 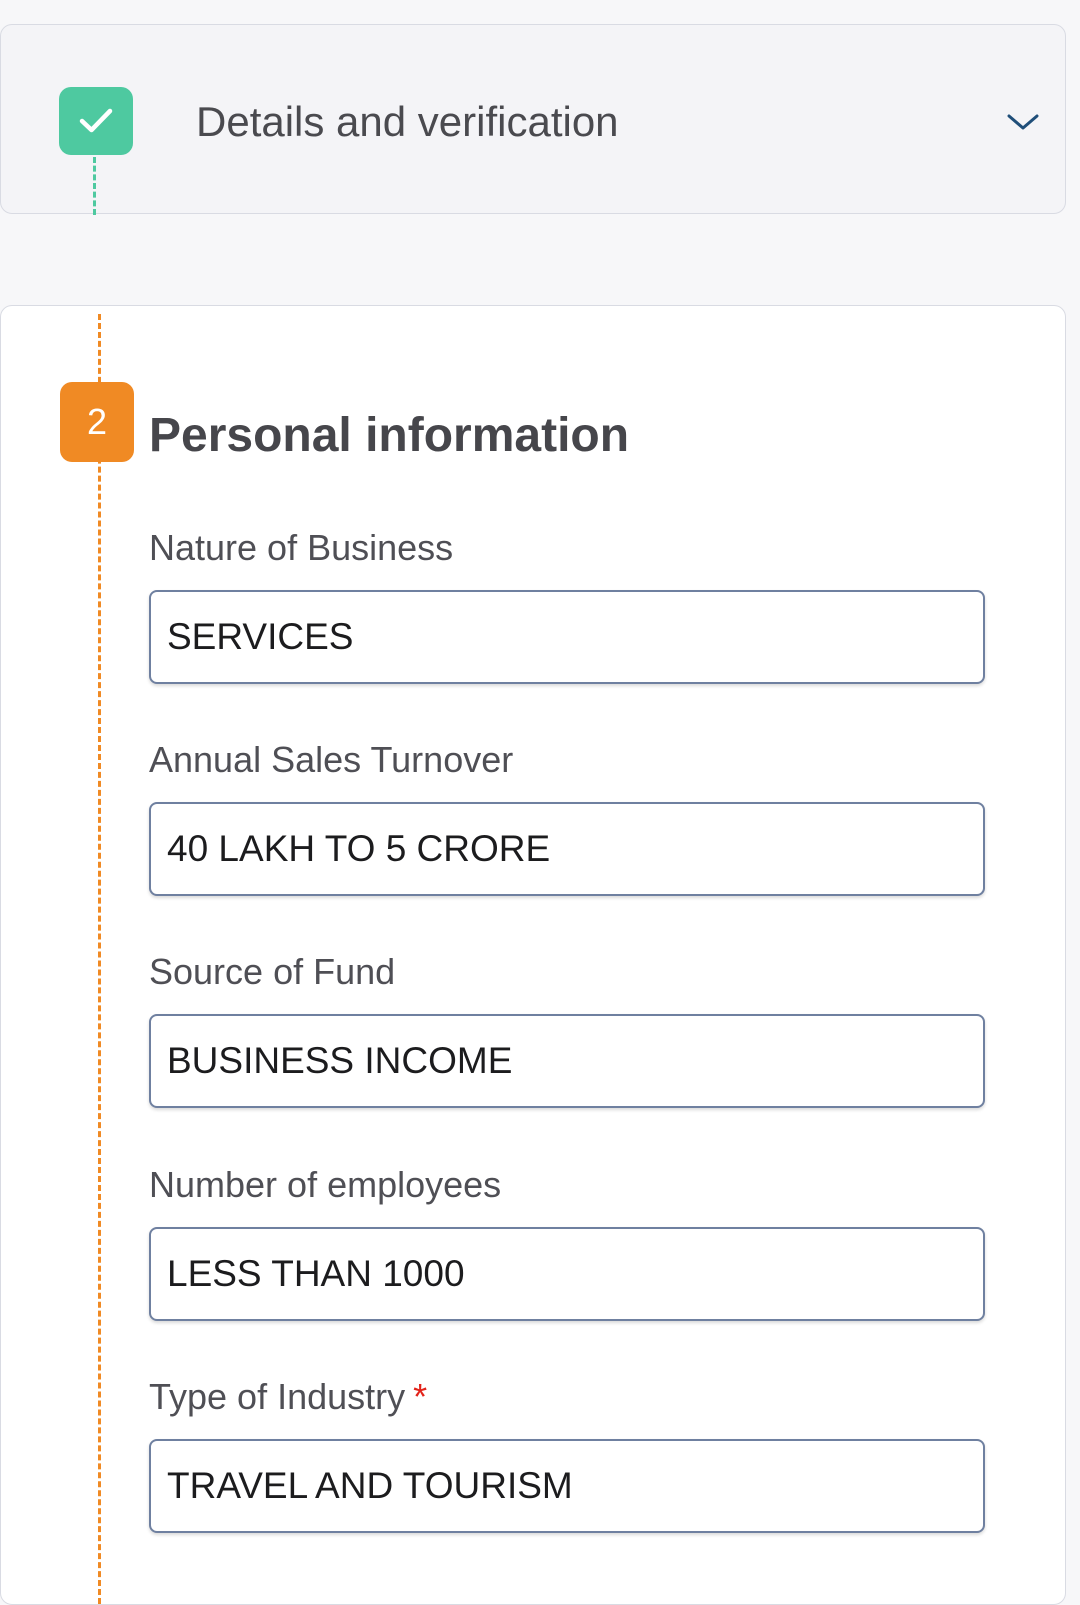 What do you see at coordinates (420, 1396) in the screenshot?
I see `required-marker: *` at bounding box center [420, 1396].